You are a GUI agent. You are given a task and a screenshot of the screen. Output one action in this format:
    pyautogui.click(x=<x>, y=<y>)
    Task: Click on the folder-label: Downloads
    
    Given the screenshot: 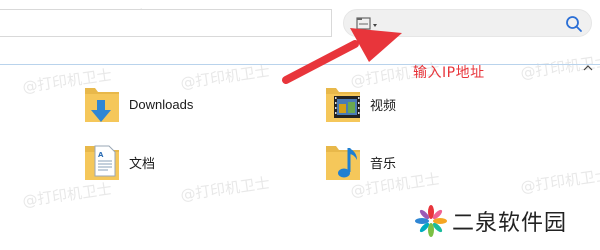 What is the action you would take?
    pyautogui.click(x=161, y=104)
    